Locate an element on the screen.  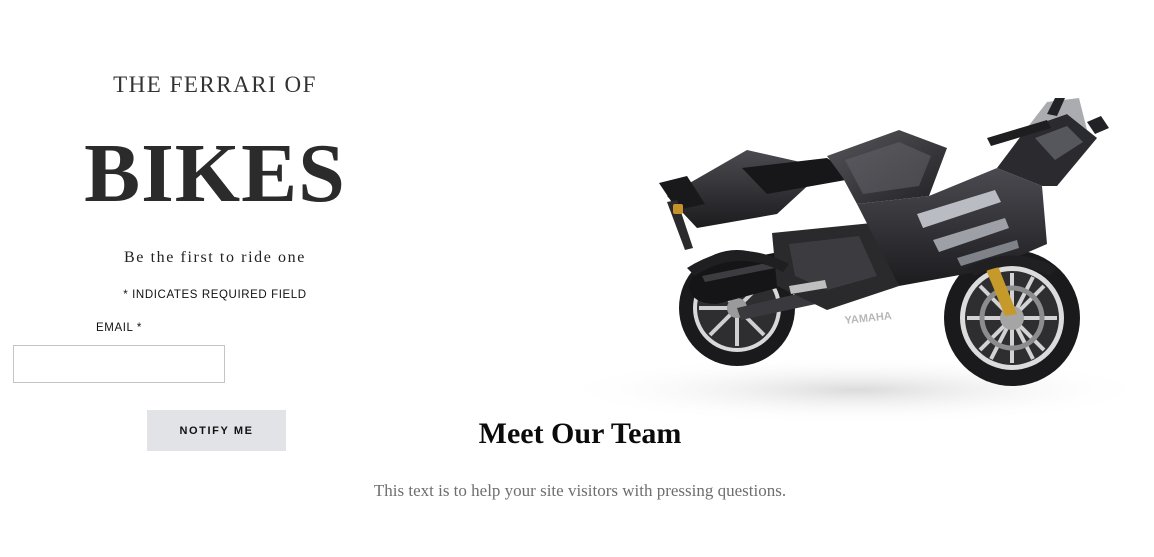
hero-tagline: Be the first to ride one is located at coordinates (215, 257).